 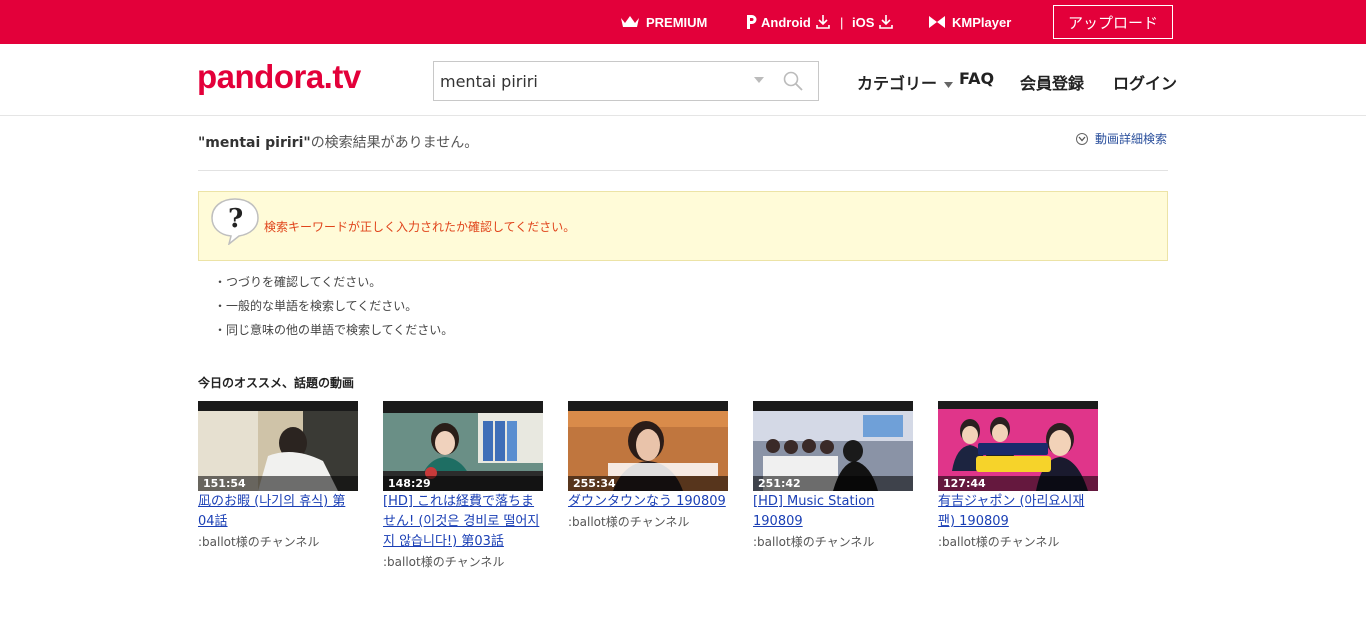 I want to click on kmplayer-link: KMPlayer, so click(x=969, y=22).